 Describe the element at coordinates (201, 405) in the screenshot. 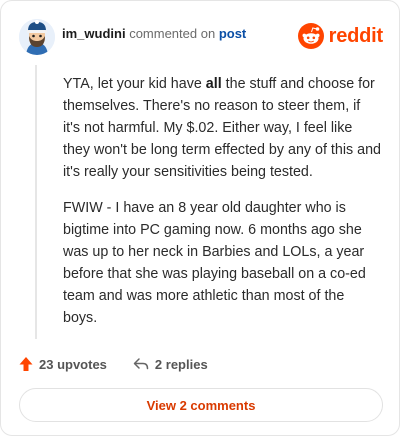

I see `view-comments-button: View 2 comments` at that location.